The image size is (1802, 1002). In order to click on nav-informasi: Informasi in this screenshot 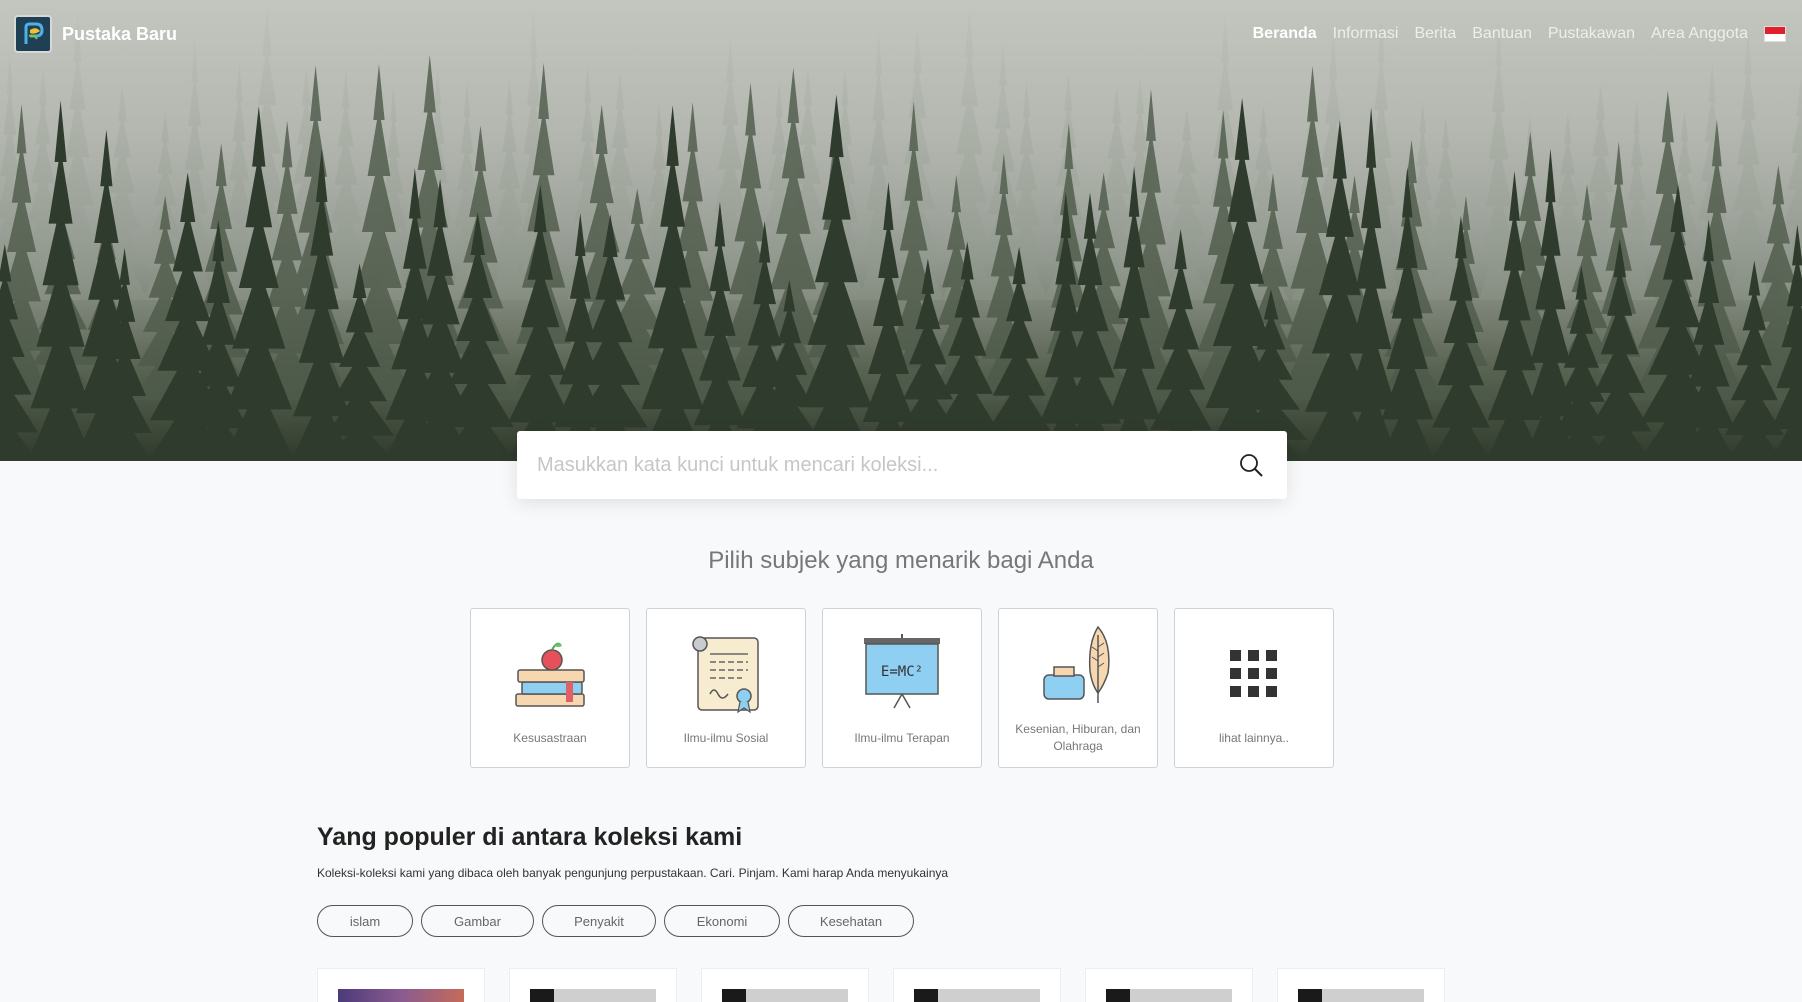, I will do `click(1366, 34)`.